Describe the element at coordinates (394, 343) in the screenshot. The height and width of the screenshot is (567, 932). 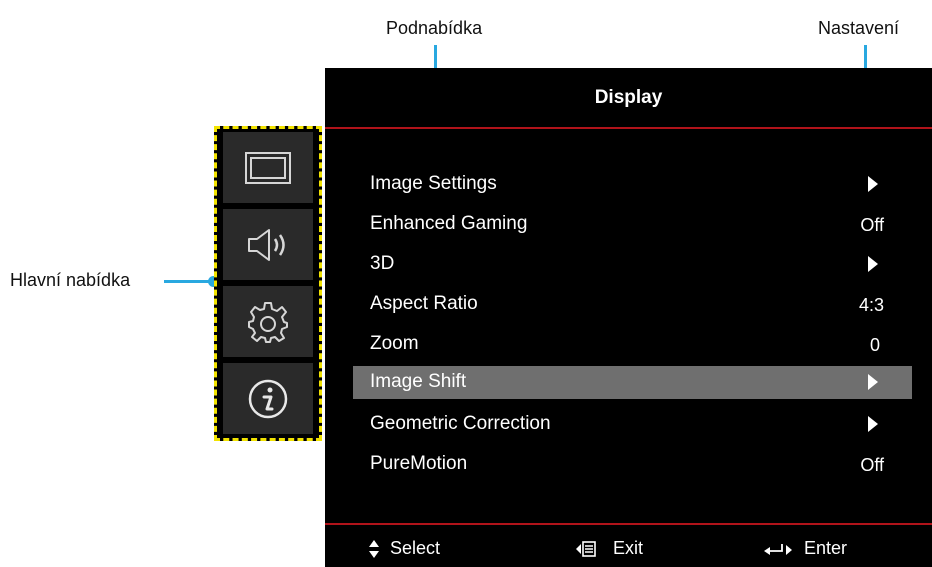
I see `menu-item-label: Zoom` at that location.